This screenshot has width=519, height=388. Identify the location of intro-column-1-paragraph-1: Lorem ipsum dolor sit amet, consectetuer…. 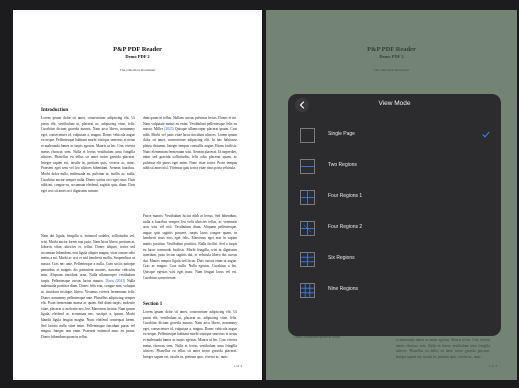
(88, 154).